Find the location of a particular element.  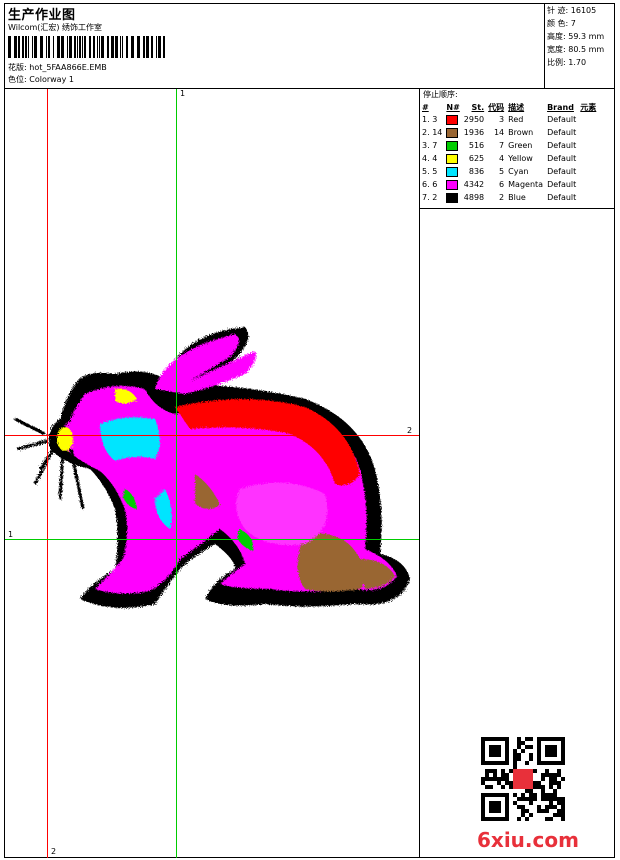

row-description: Cyan is located at coordinates (518, 171).